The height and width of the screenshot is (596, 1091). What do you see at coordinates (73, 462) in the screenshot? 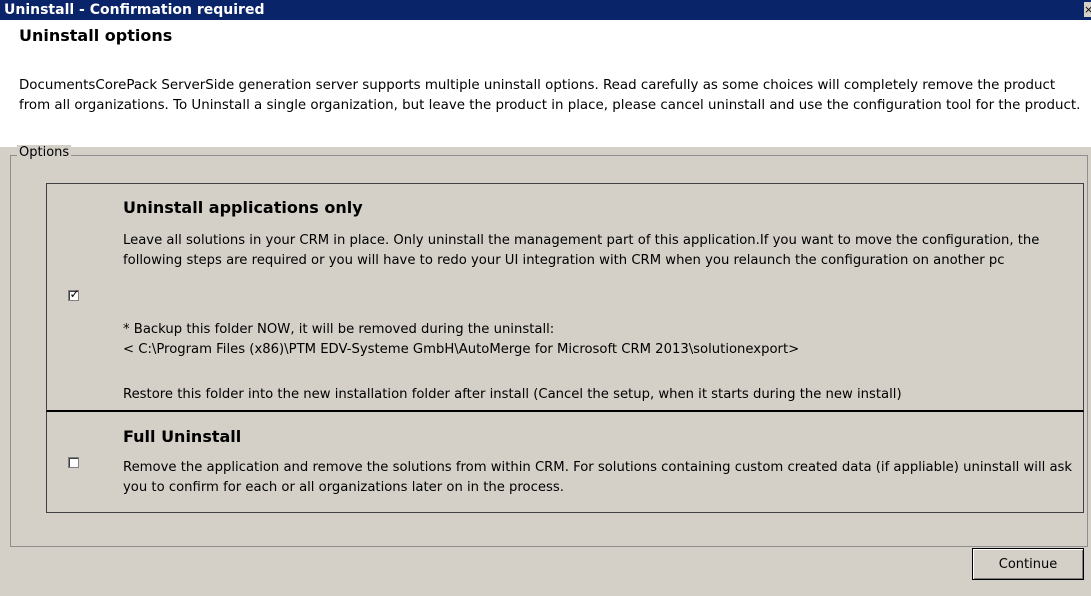
I see `full-uninstall-checkbox` at bounding box center [73, 462].